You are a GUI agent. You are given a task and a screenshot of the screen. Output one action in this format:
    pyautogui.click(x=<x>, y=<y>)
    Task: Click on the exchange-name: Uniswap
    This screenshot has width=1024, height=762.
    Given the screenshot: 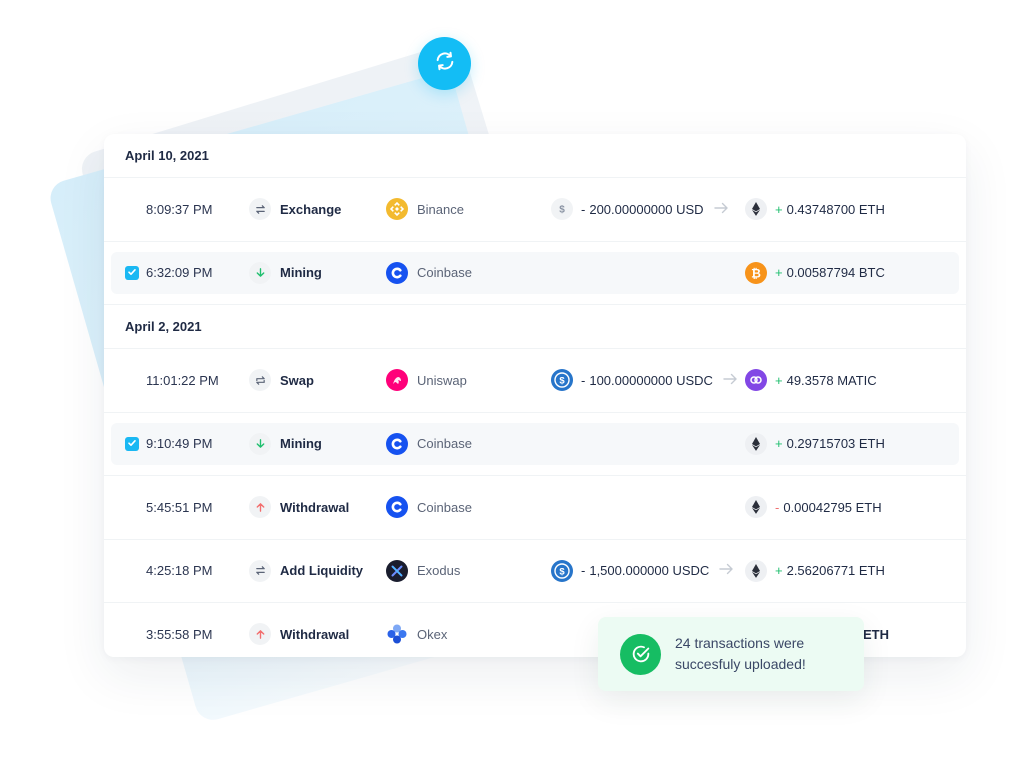 What is the action you would take?
    pyautogui.click(x=442, y=380)
    